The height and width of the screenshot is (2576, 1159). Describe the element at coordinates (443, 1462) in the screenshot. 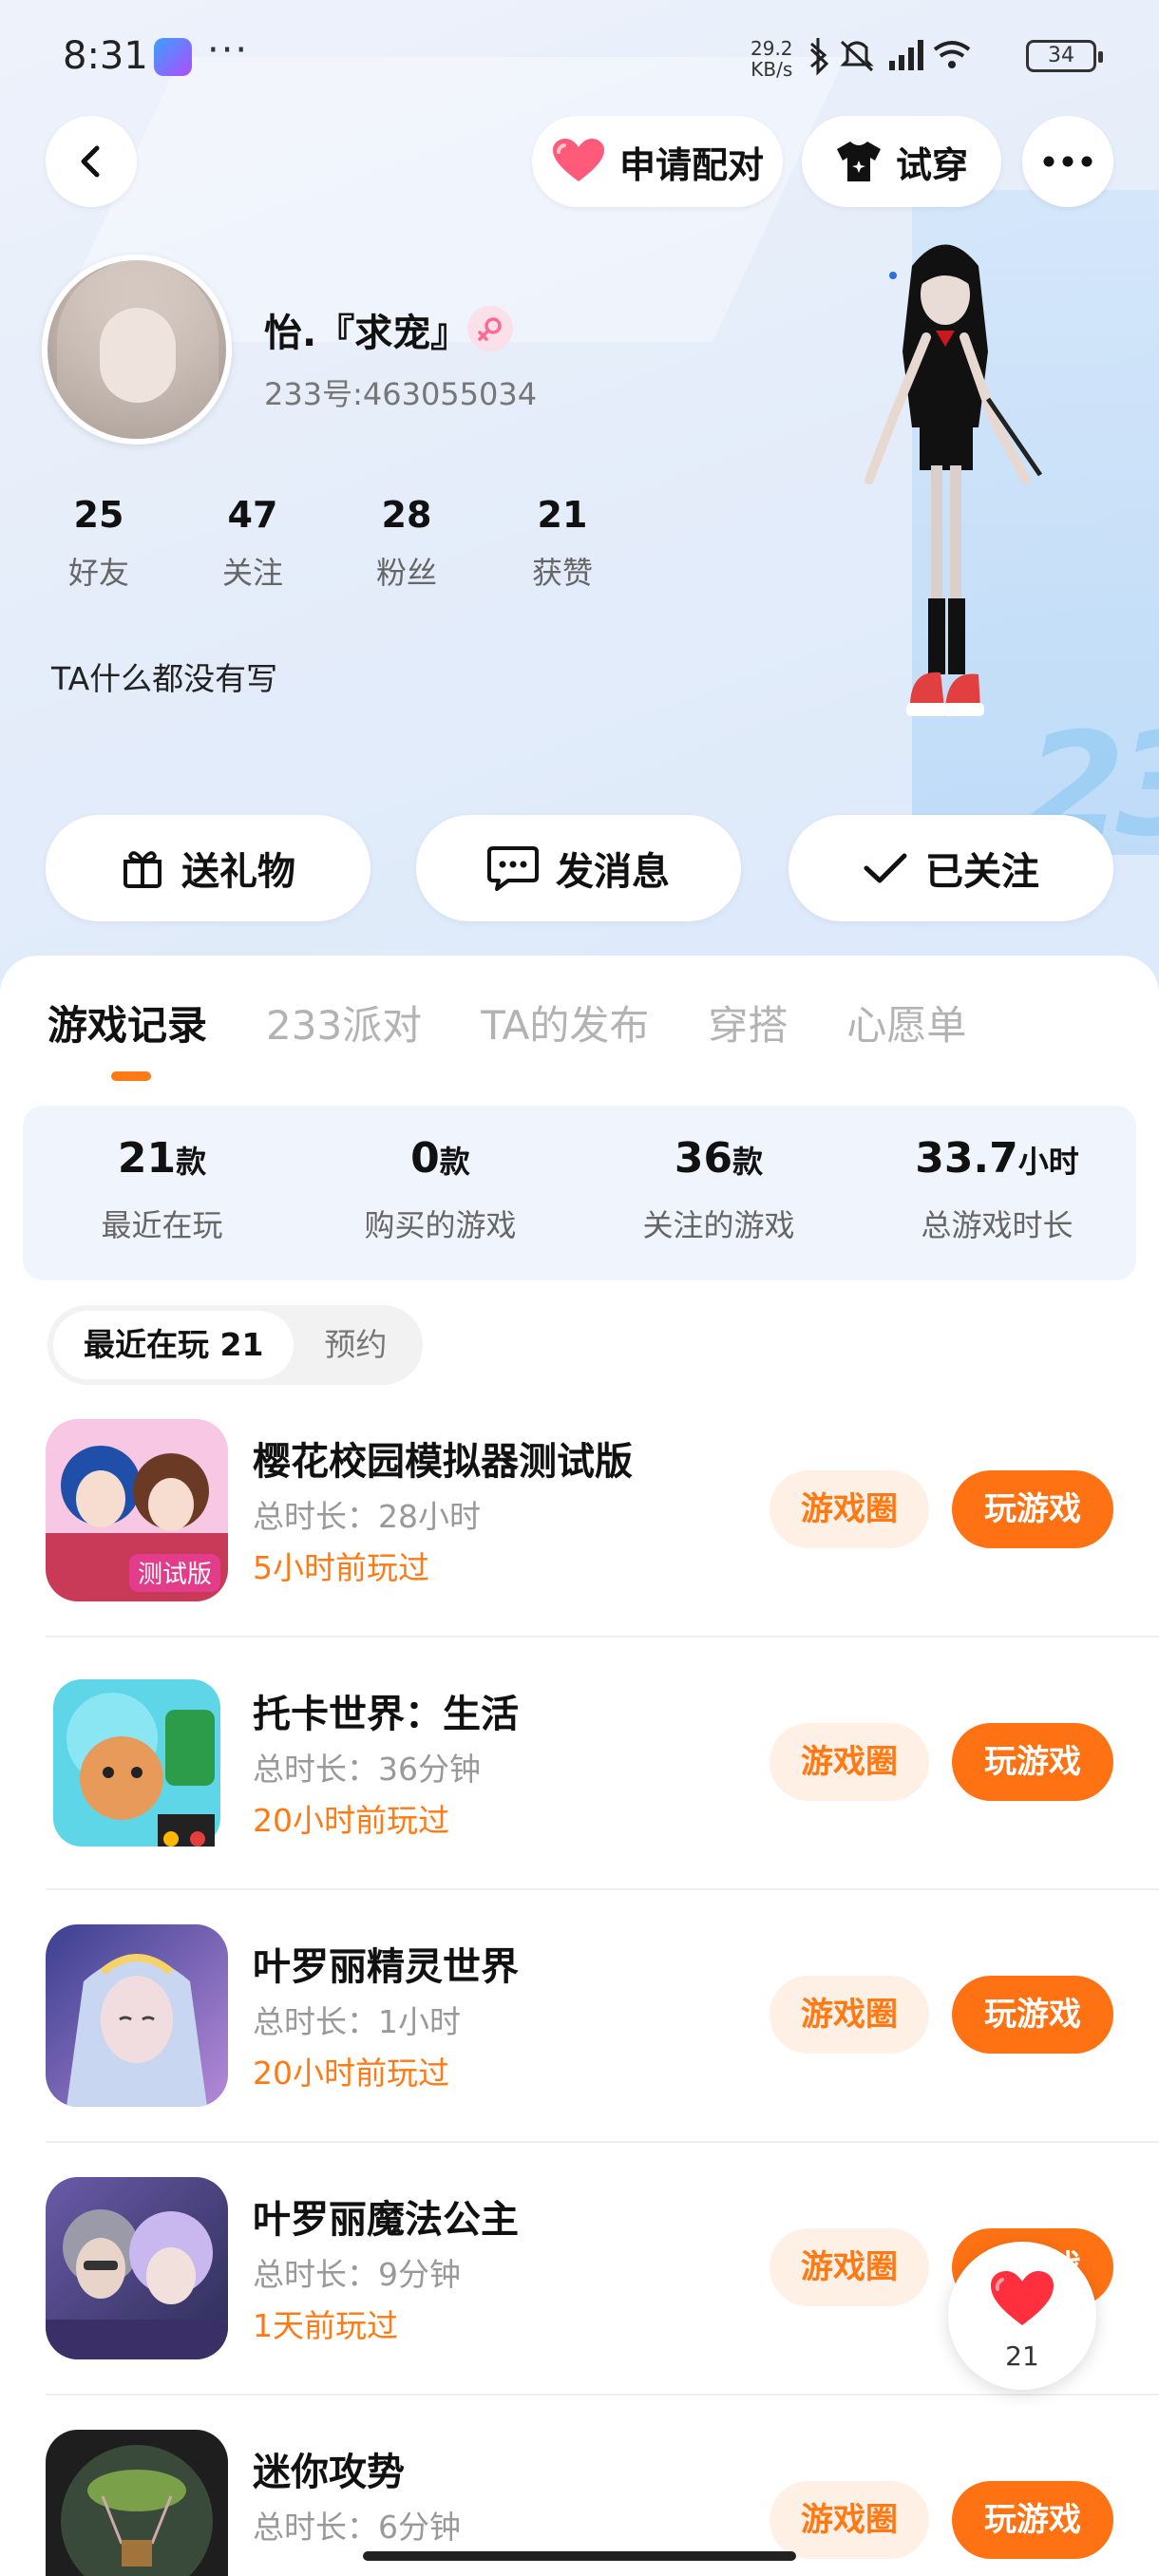

I see `game-title: 樱花校园模拟器测试版` at that location.